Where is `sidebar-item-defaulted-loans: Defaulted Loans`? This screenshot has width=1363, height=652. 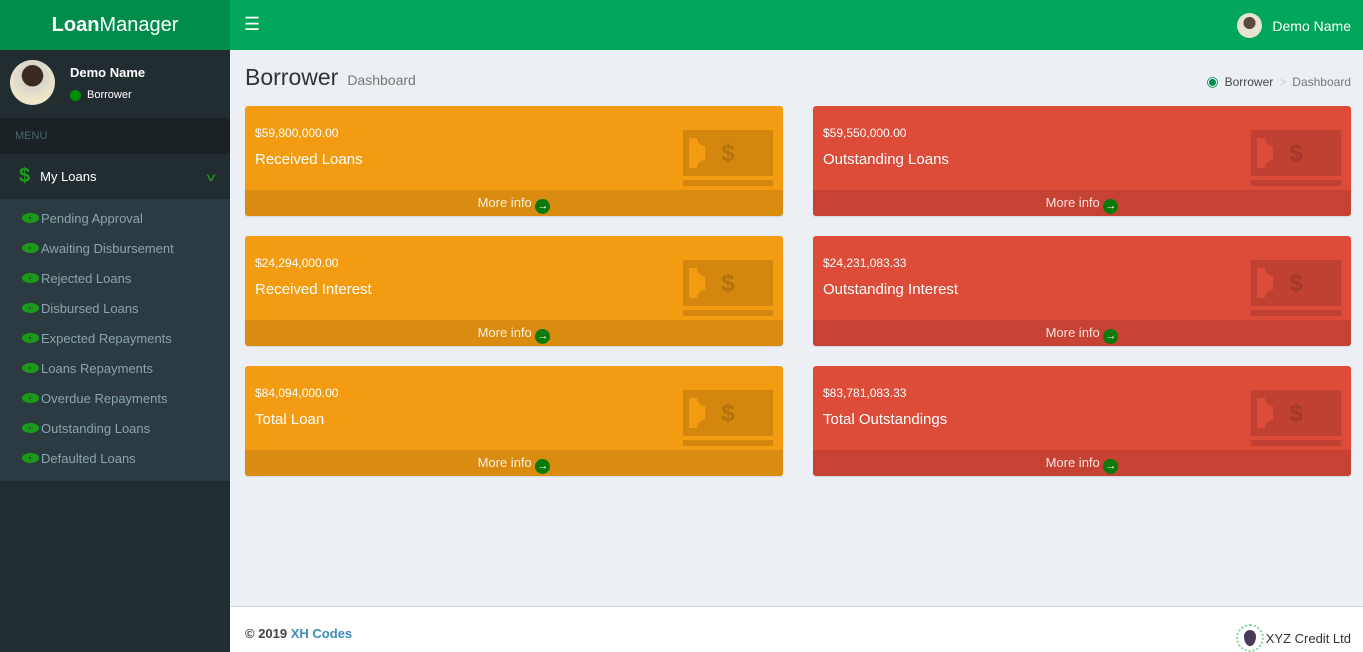
sidebar-item-defaulted-loans: Defaulted Loans is located at coordinates (115, 458).